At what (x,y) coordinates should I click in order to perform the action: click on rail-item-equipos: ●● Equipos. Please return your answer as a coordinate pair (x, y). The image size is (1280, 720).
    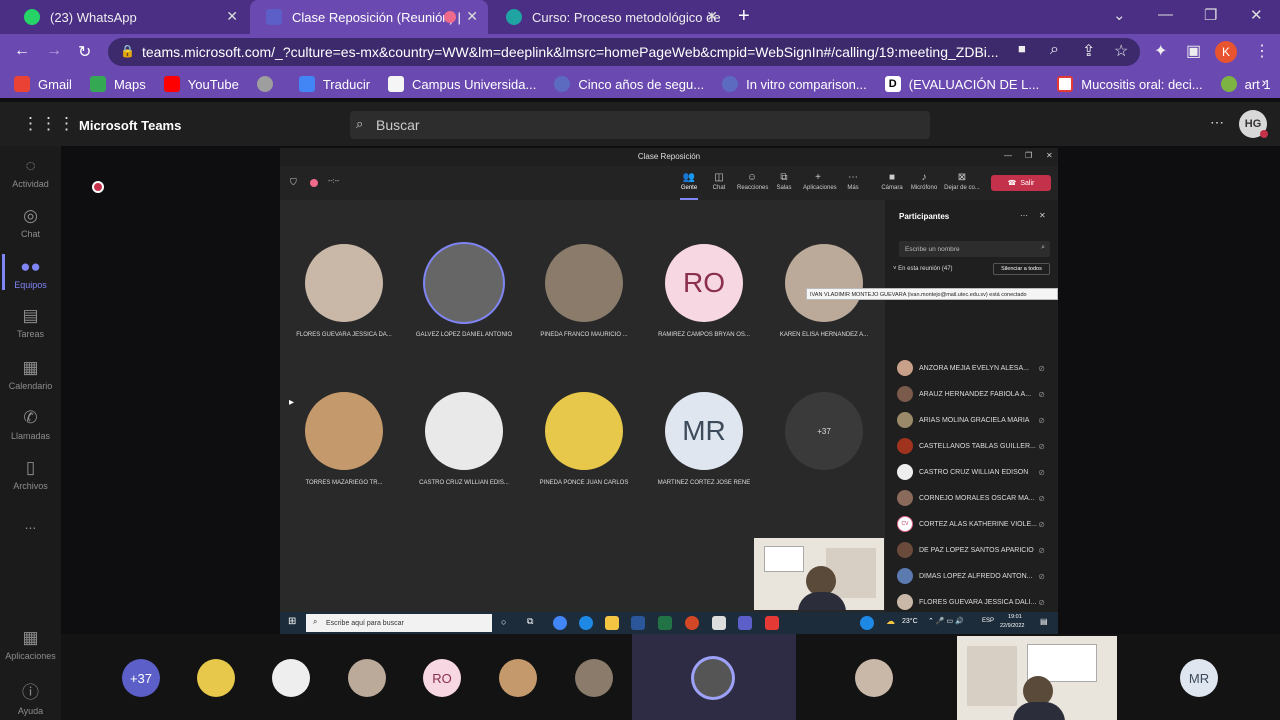
    Looking at the image, I should click on (30, 273).